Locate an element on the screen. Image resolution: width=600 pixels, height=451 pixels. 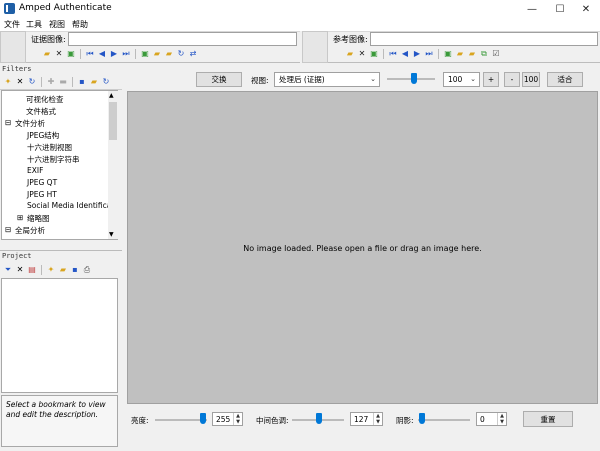
shadow-input: 0 ▲ ▼ is located at coordinates (491, 419).